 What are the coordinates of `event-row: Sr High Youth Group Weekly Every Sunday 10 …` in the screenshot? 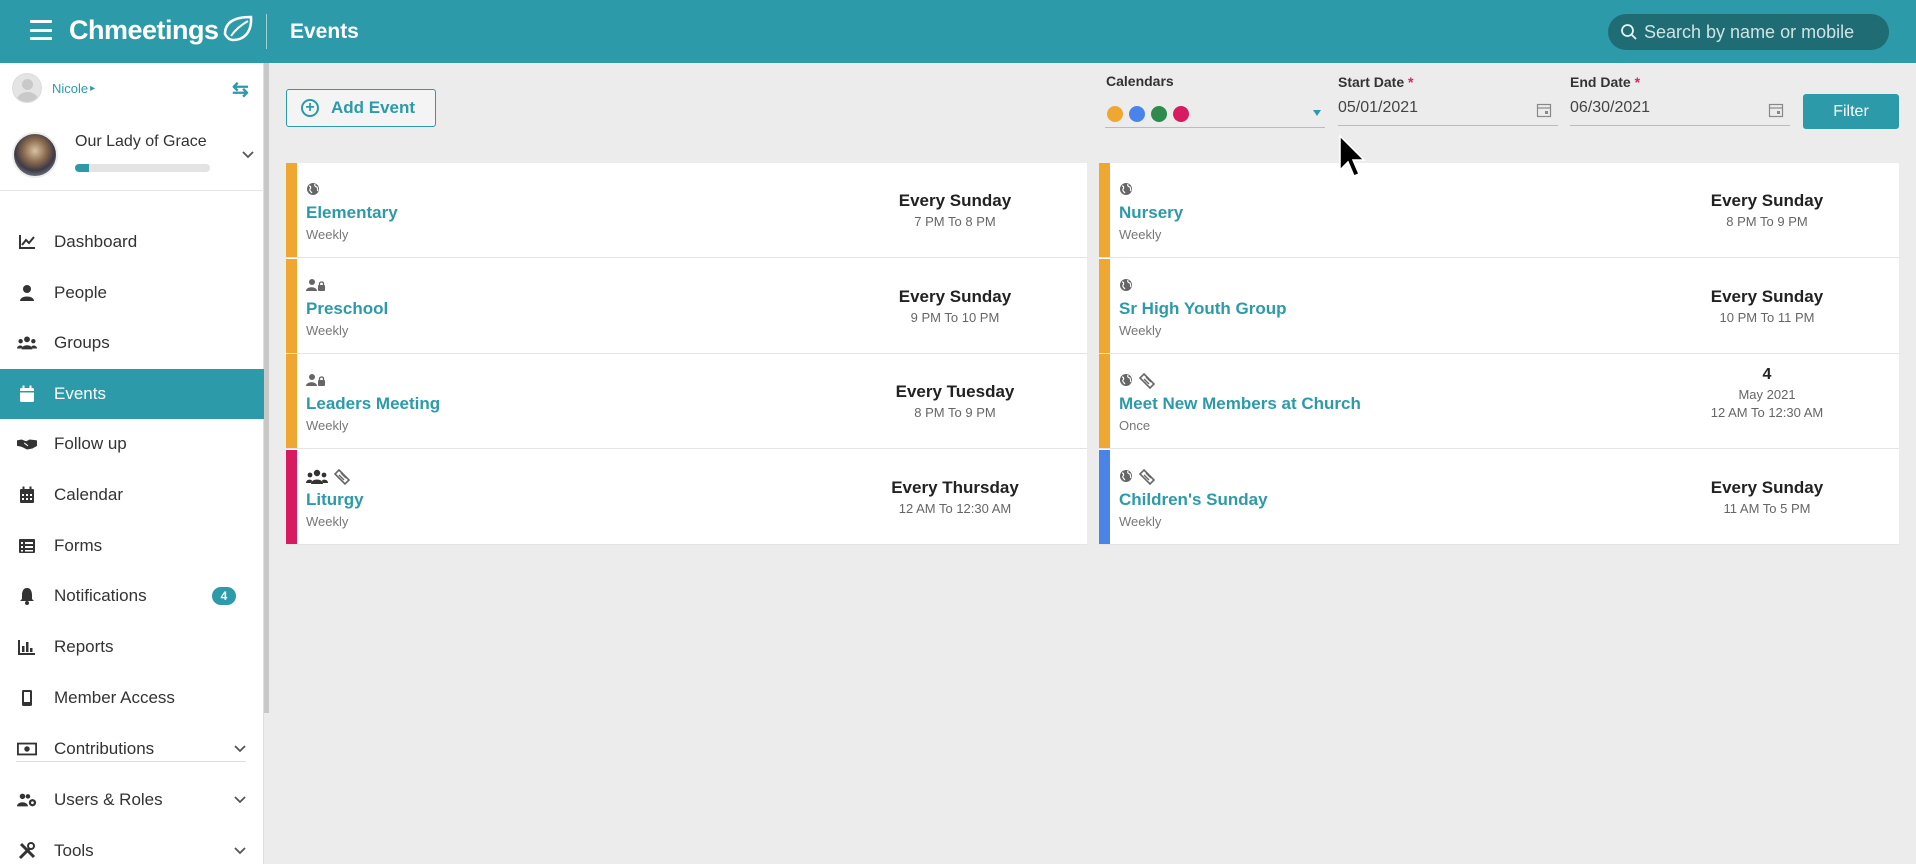 It's located at (1499, 306).